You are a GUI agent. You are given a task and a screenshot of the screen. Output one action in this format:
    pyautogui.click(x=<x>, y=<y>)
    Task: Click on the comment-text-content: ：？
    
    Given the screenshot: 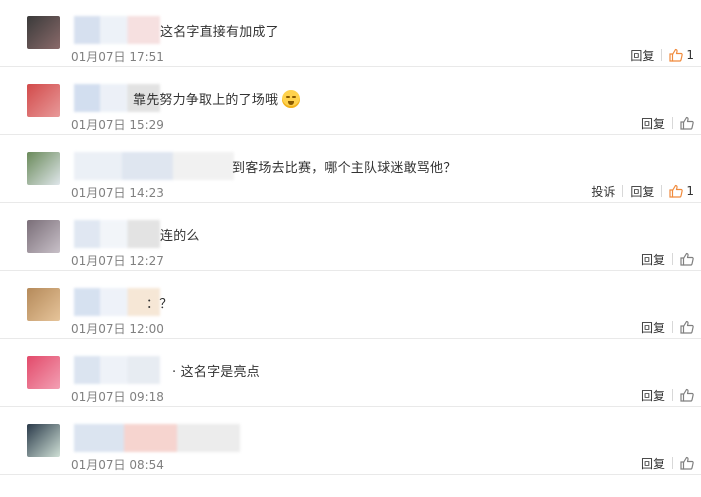 What is the action you would take?
    pyautogui.click(x=159, y=304)
    